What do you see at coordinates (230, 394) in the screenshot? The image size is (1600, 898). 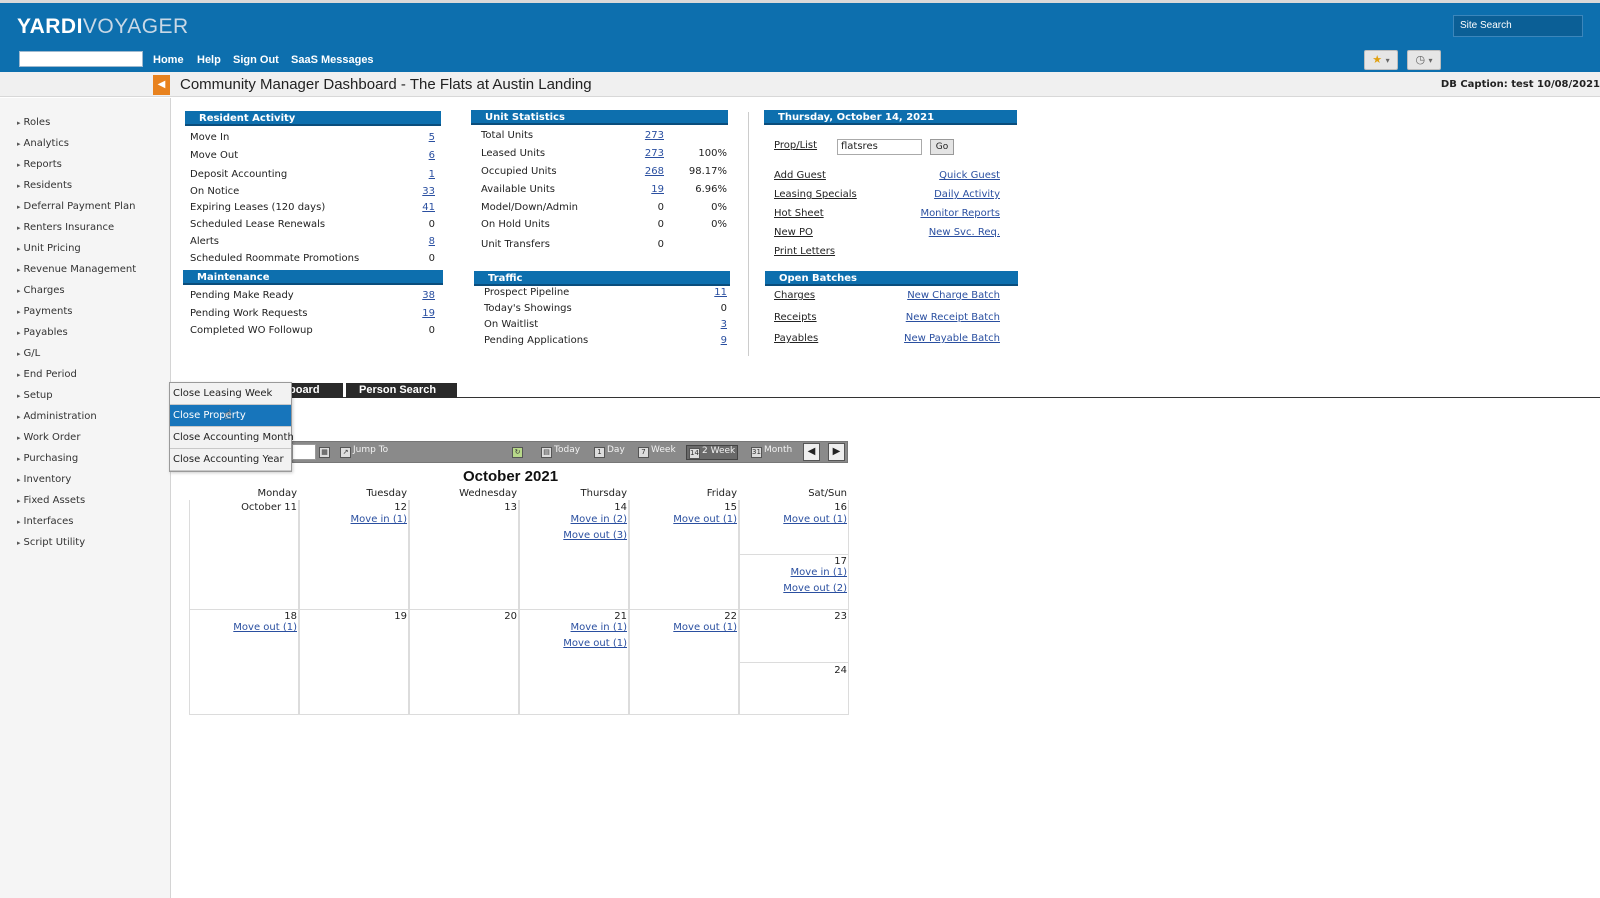 I see `dropdown-item: Close Leasing Week` at bounding box center [230, 394].